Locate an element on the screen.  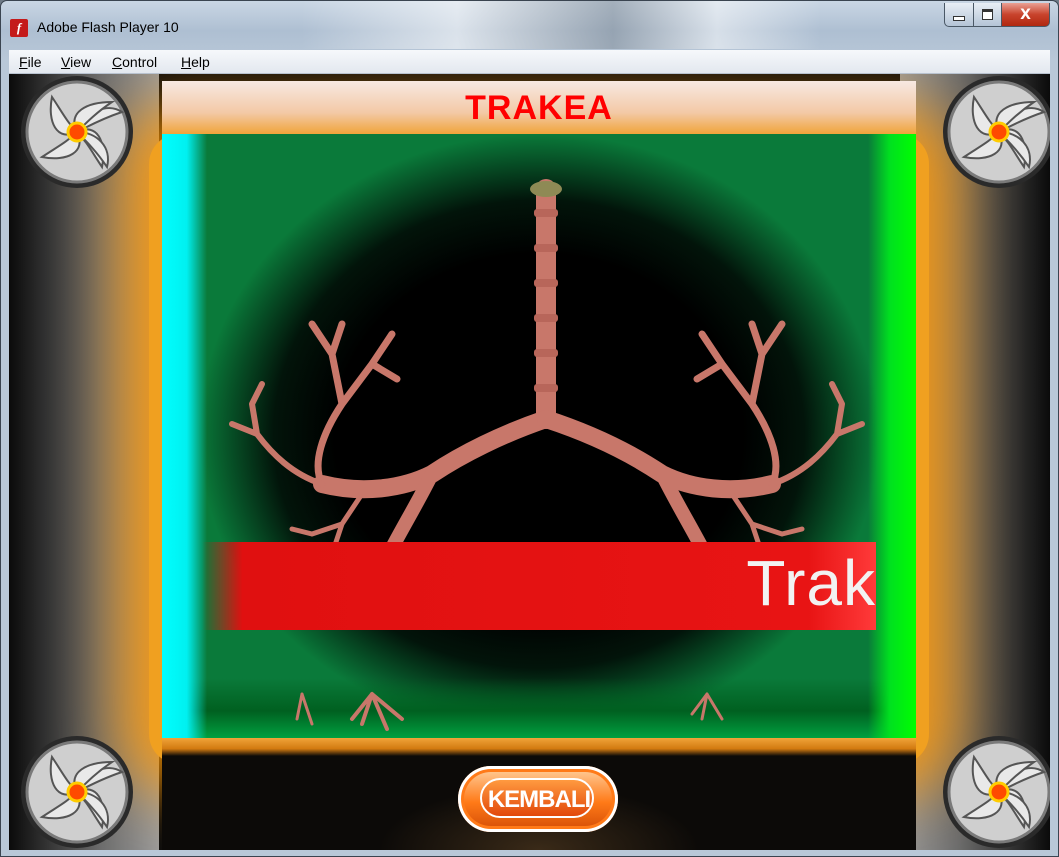
window-title: Adobe Flash Player 10 is located at coordinates (108, 27).